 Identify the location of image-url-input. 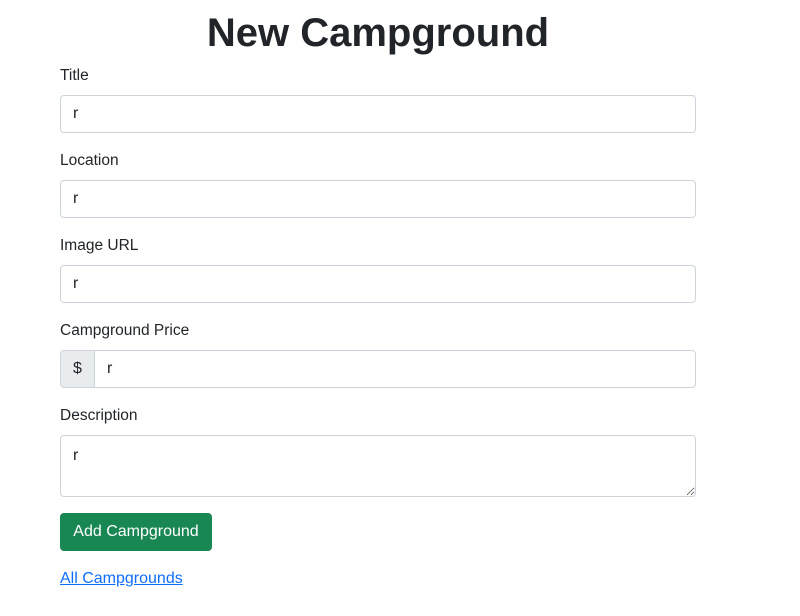
(378, 284).